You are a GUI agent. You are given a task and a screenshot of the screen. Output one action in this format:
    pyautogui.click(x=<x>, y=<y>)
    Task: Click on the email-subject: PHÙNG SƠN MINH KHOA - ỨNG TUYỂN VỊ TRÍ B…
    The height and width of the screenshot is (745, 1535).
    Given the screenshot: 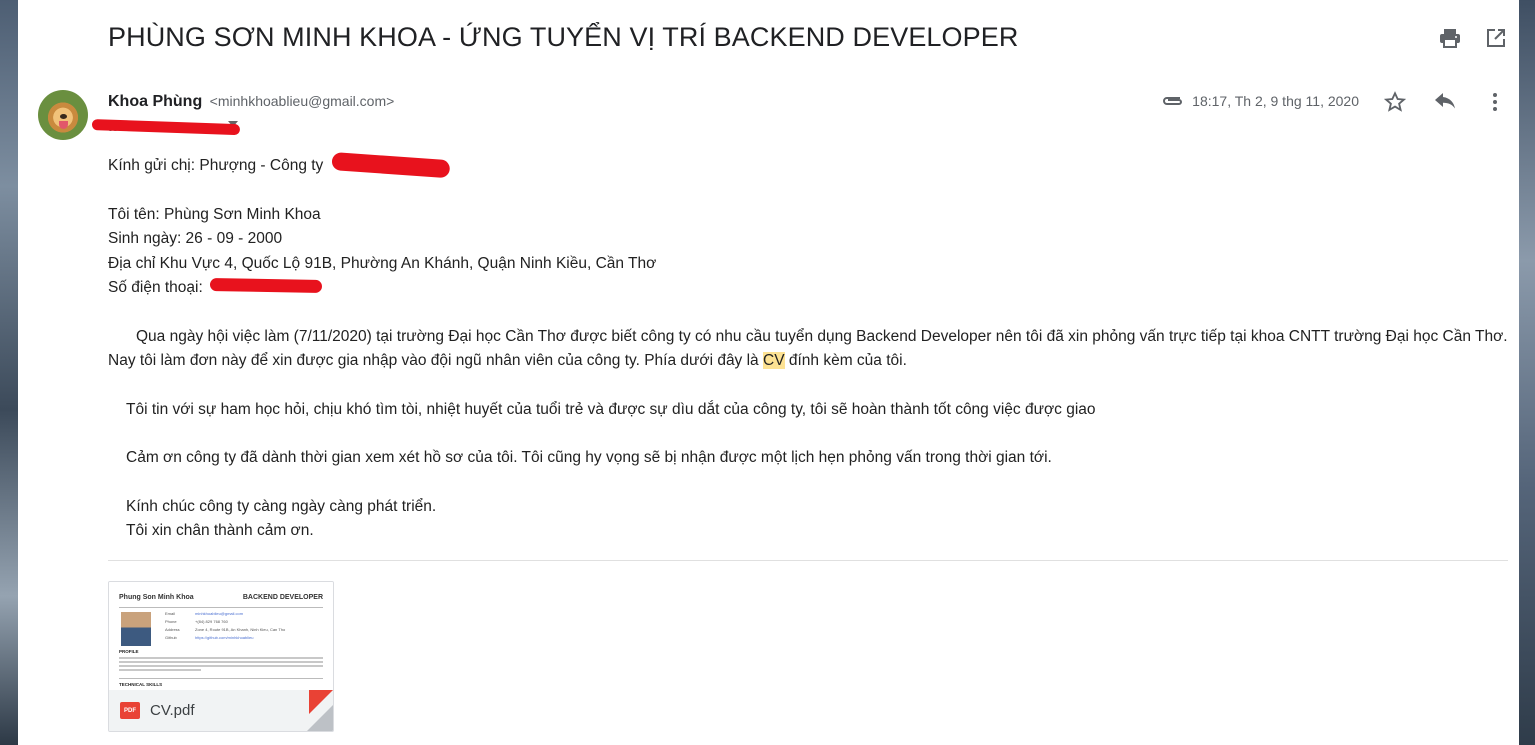 What is the action you would take?
    pyautogui.click(x=563, y=37)
    